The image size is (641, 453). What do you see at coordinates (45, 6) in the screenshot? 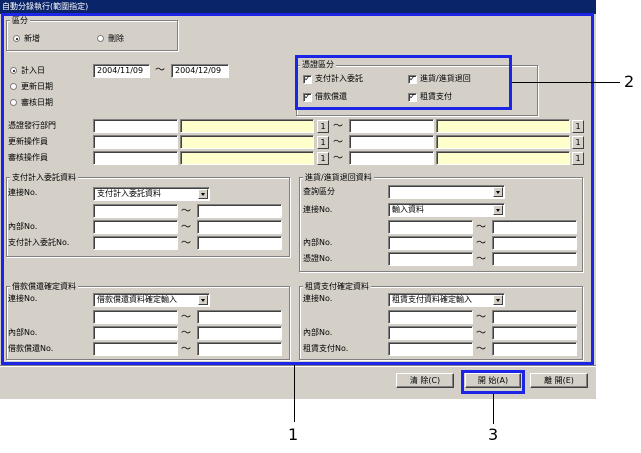
I see `window-title: 自動分錄執行(範圍指定)` at bounding box center [45, 6].